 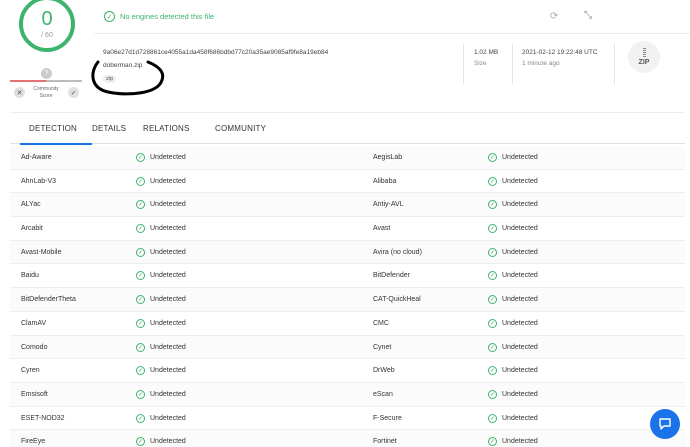 I want to click on community-score-bar, so click(x=46, y=81).